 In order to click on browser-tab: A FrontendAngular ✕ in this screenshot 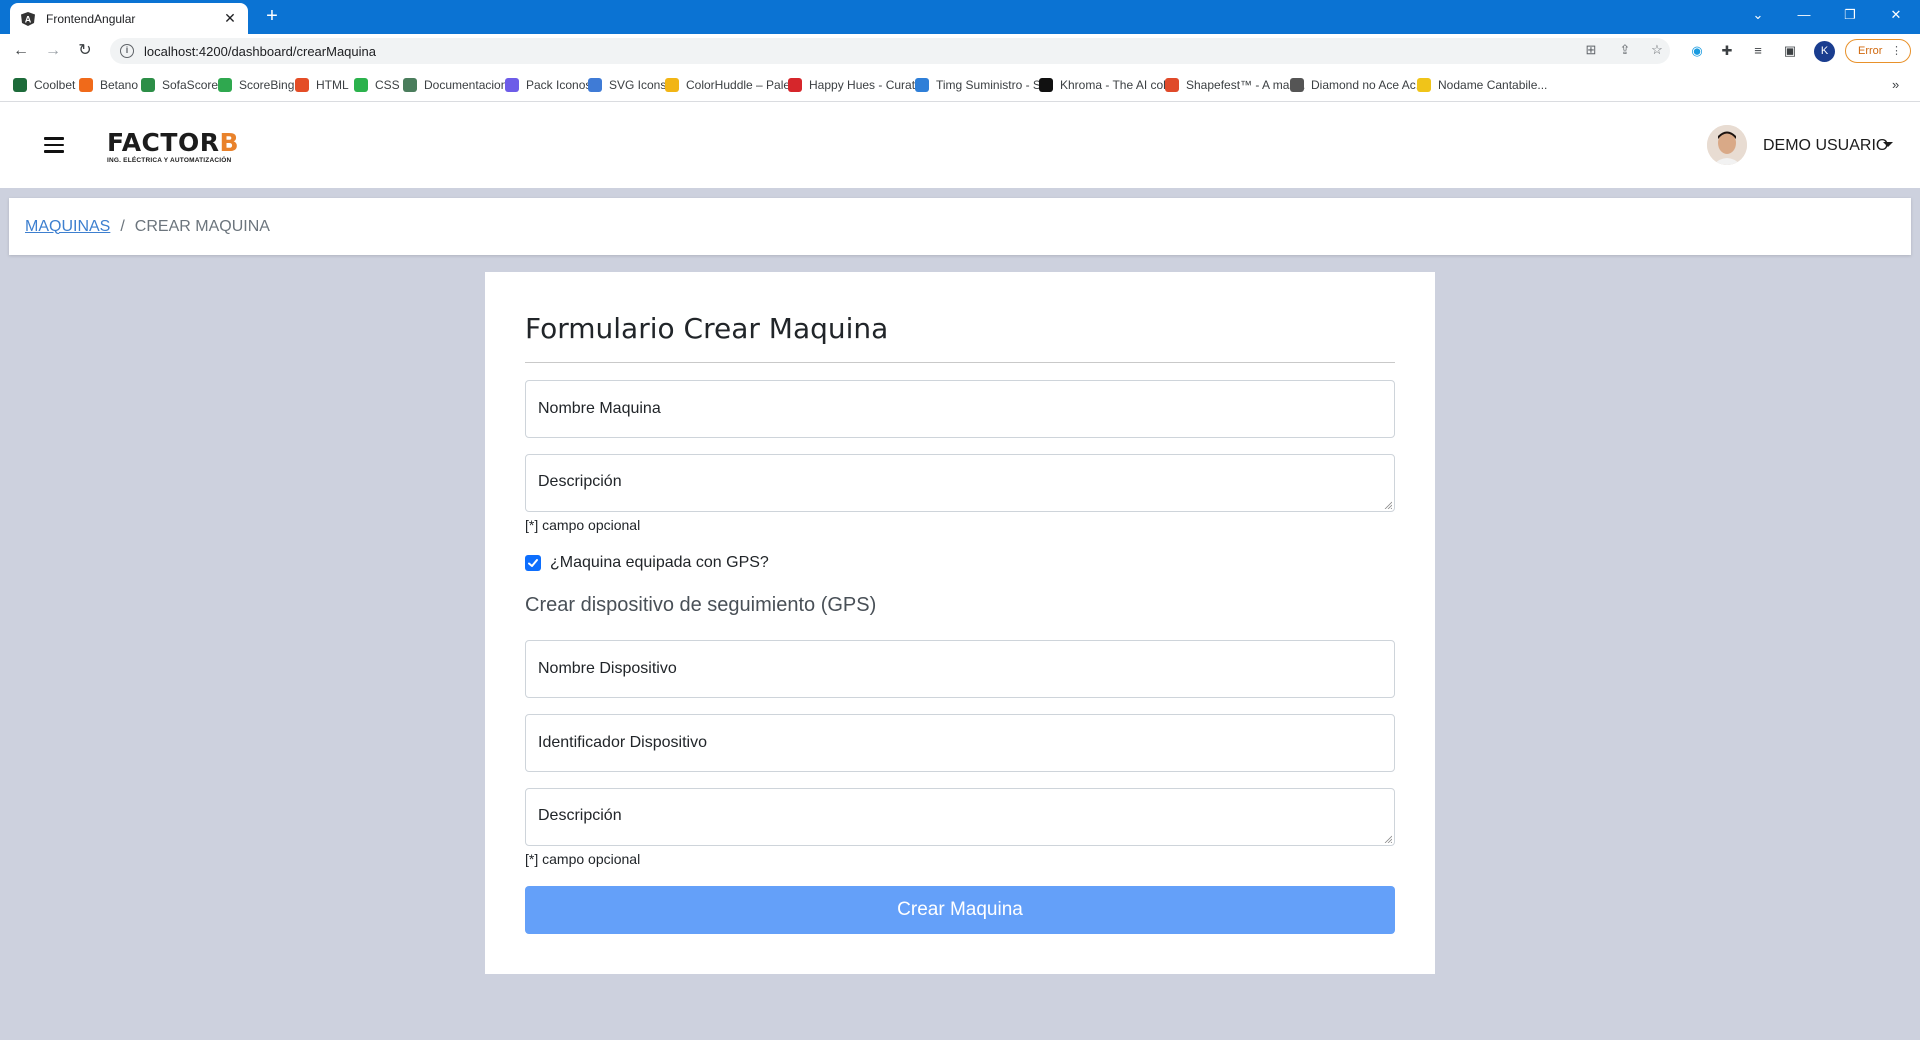, I will do `click(129, 18)`.